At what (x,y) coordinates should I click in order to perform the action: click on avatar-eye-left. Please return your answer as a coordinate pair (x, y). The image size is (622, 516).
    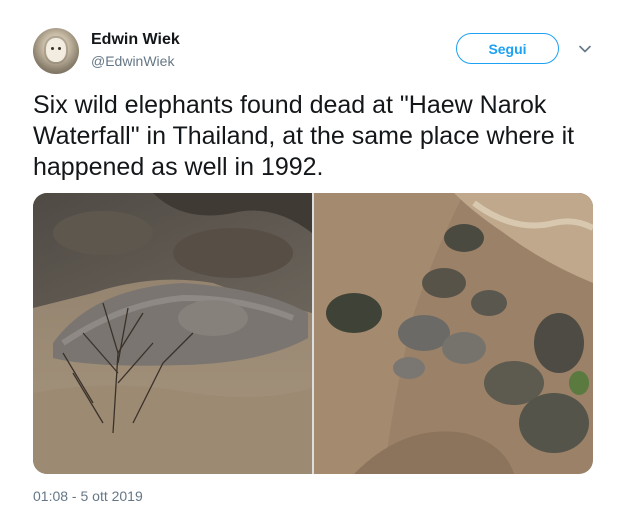
    Looking at the image, I should click on (52, 48).